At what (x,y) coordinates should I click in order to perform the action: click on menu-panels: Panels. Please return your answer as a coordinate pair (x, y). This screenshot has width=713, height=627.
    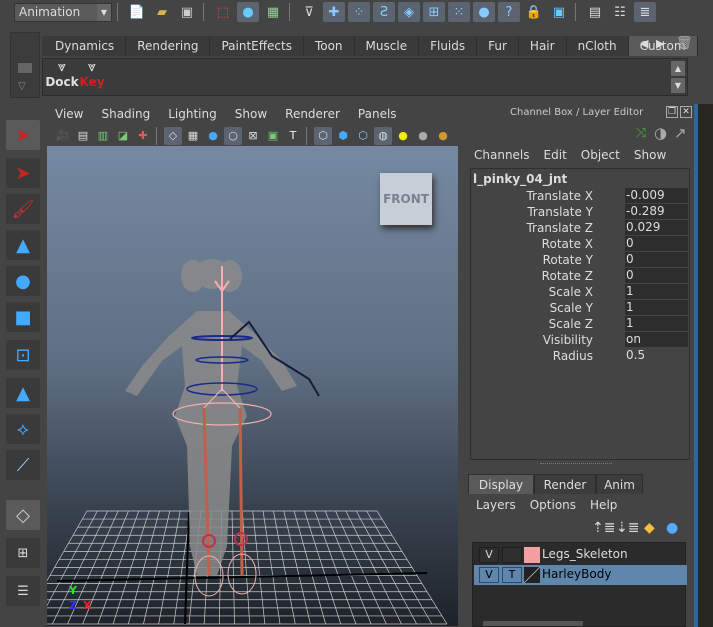
    Looking at the image, I should click on (377, 114).